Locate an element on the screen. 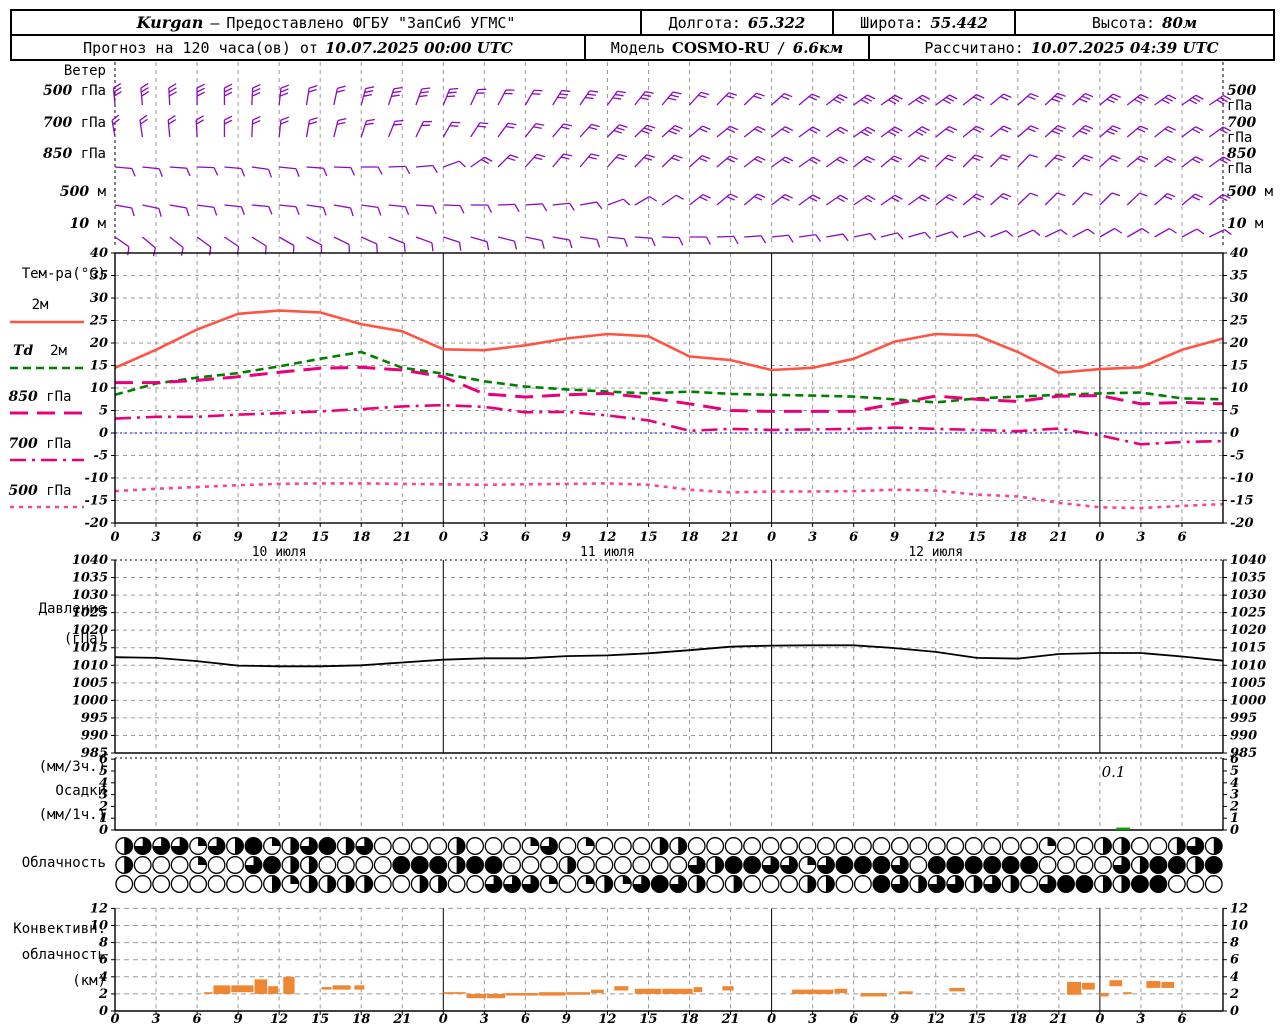 Image resolution: width=1280 pixels, height=1024 pixels. temp-legend-2m: 2м is located at coordinates (40, 305).